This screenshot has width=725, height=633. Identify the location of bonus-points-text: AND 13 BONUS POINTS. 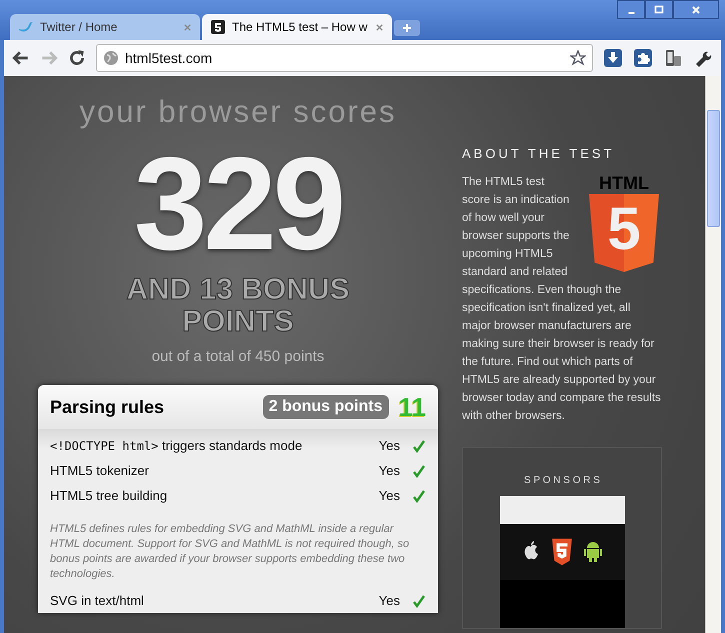
(238, 306).